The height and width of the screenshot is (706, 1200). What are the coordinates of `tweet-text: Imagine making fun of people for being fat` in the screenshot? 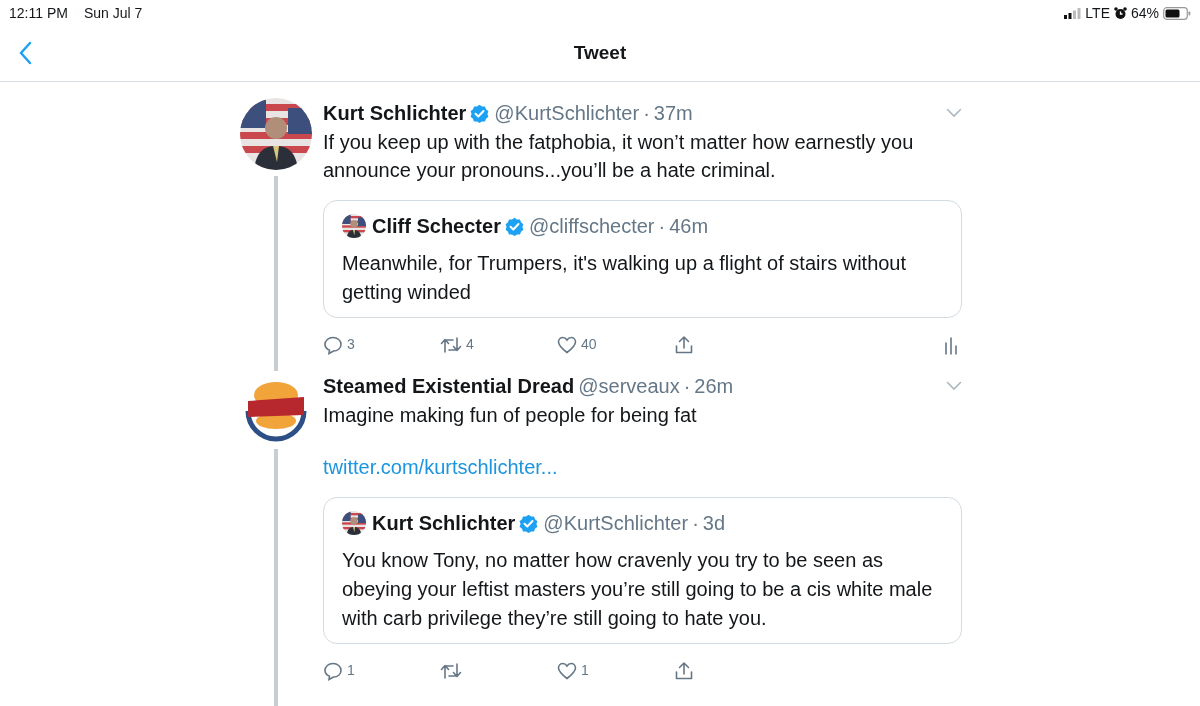 It's located at (510, 415).